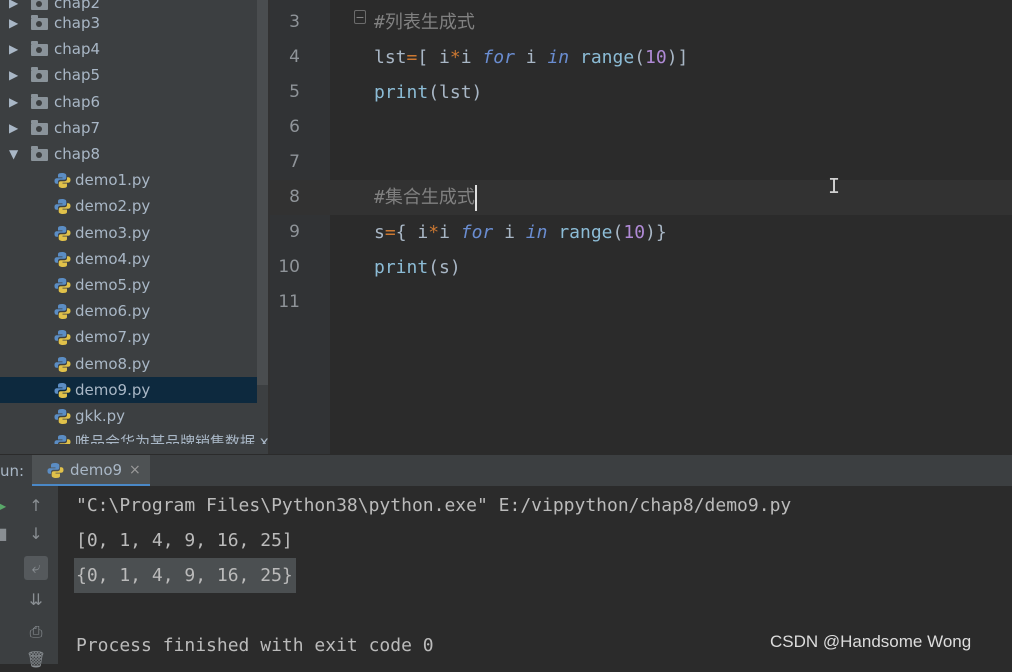  Describe the element at coordinates (677, 57) in the screenshot. I see `code-token: )]` at that location.